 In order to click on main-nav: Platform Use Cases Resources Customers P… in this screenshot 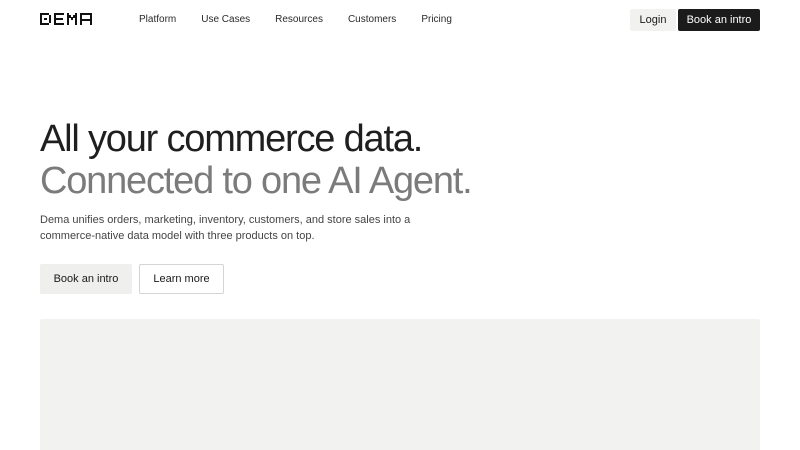, I will do `click(295, 20)`.